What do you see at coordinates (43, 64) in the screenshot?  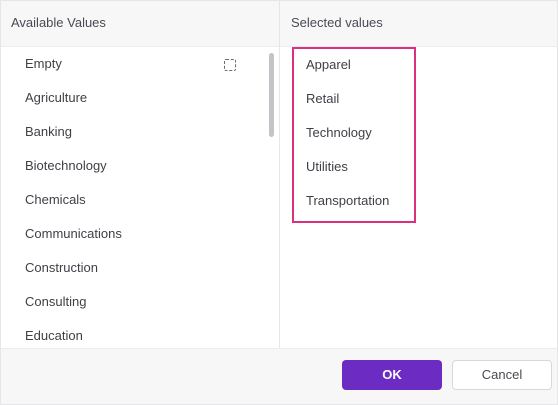 I see `available-item-empty: Empty` at bounding box center [43, 64].